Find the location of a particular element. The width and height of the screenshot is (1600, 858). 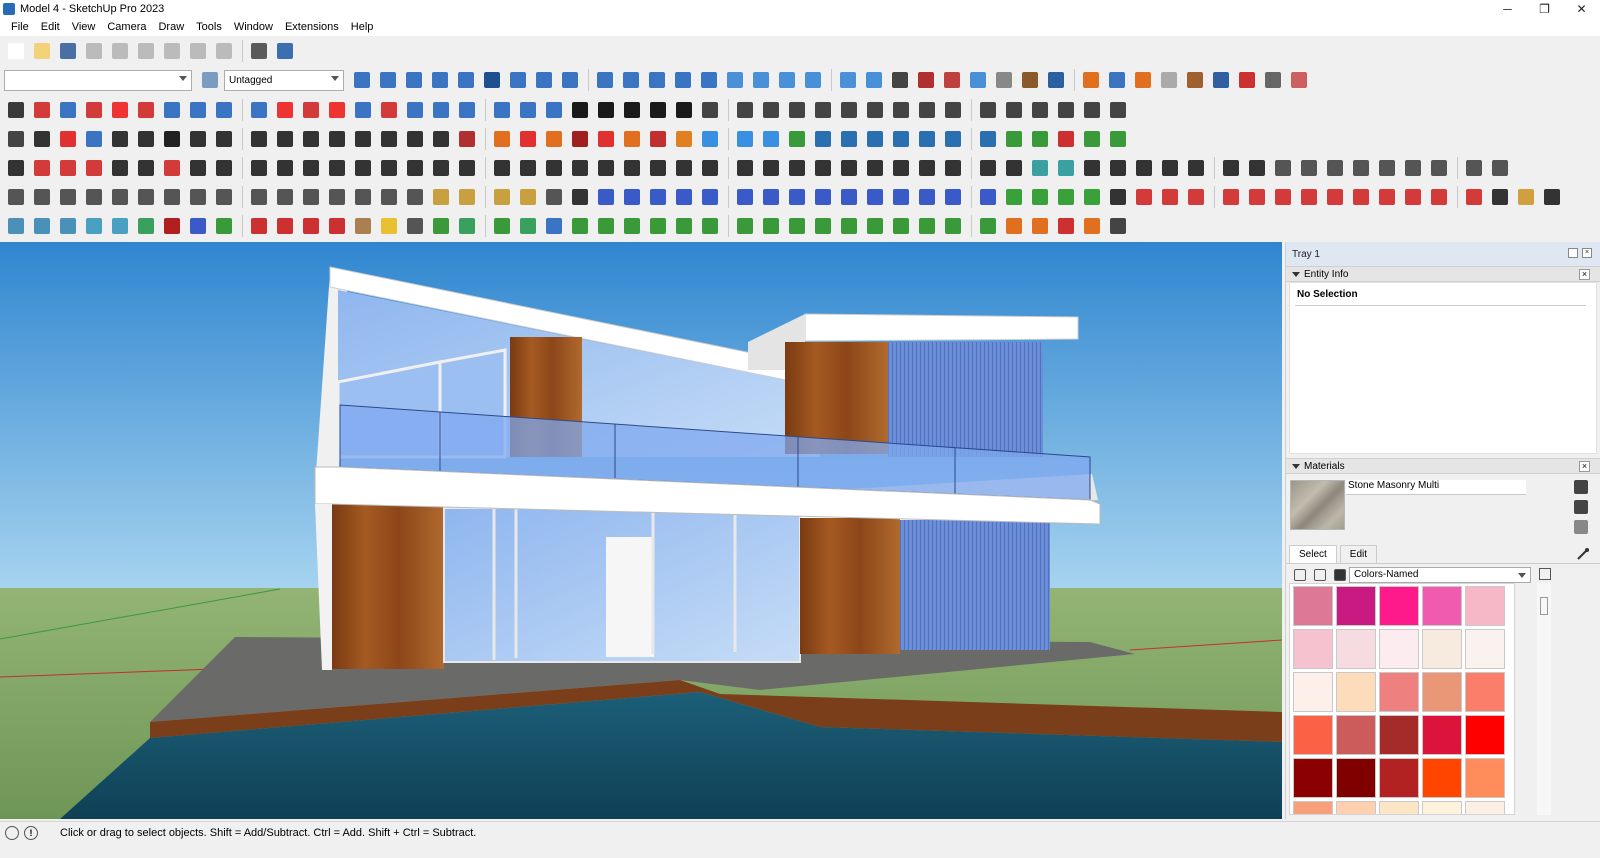

home-icon is located at coordinates (1340, 575).